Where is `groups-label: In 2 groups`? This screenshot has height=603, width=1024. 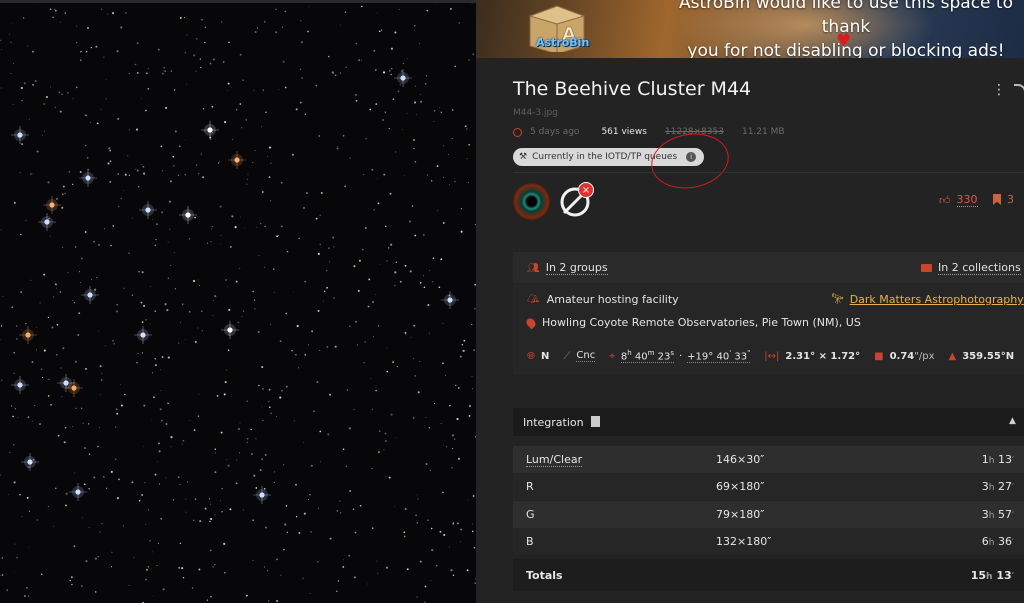 groups-label: In 2 groups is located at coordinates (576, 268).